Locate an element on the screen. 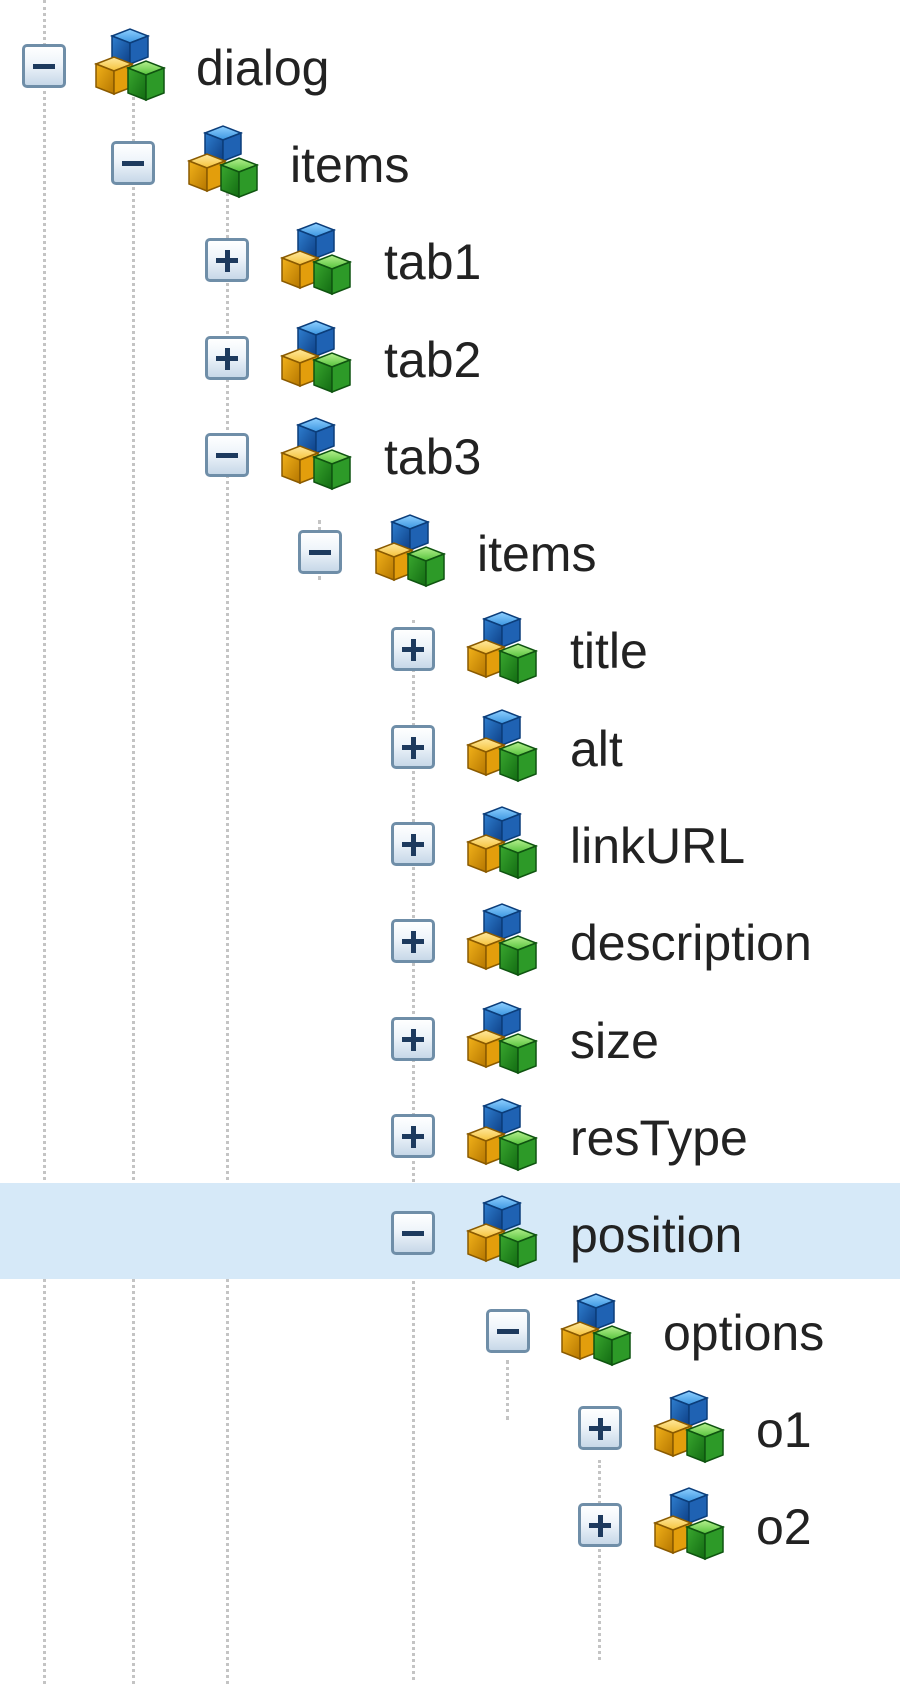  tree-row-tab3: tab3 is located at coordinates (450, 453).